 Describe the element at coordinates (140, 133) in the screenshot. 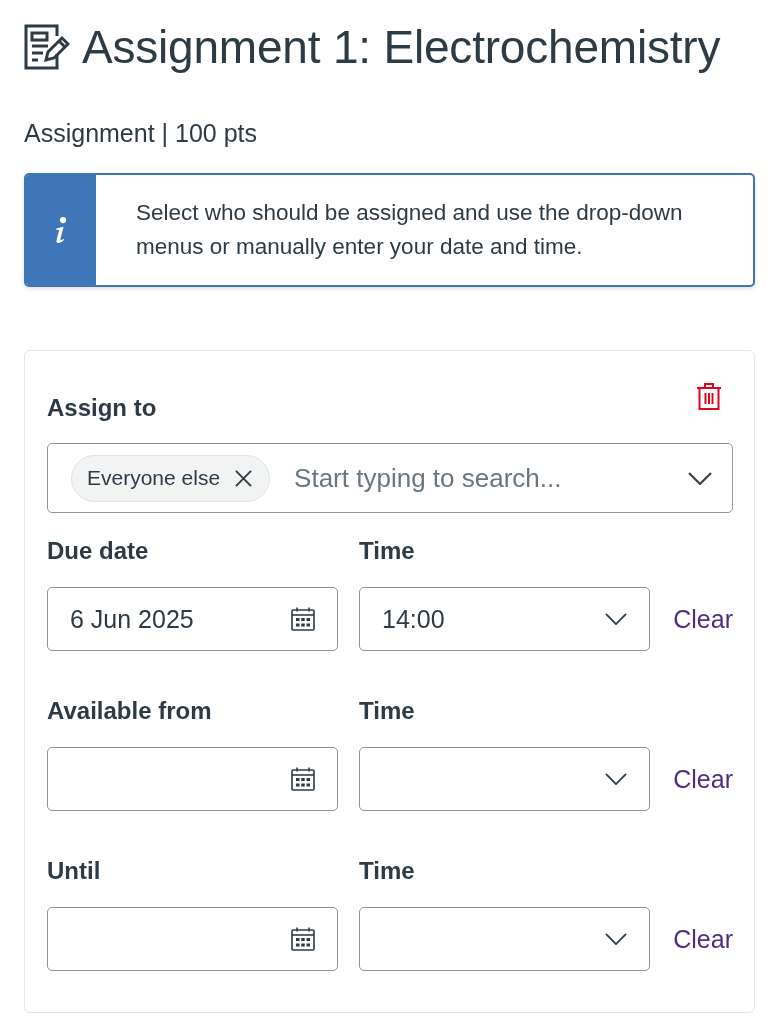

I see `assignment-type-points: Assignment | 100 pts` at that location.